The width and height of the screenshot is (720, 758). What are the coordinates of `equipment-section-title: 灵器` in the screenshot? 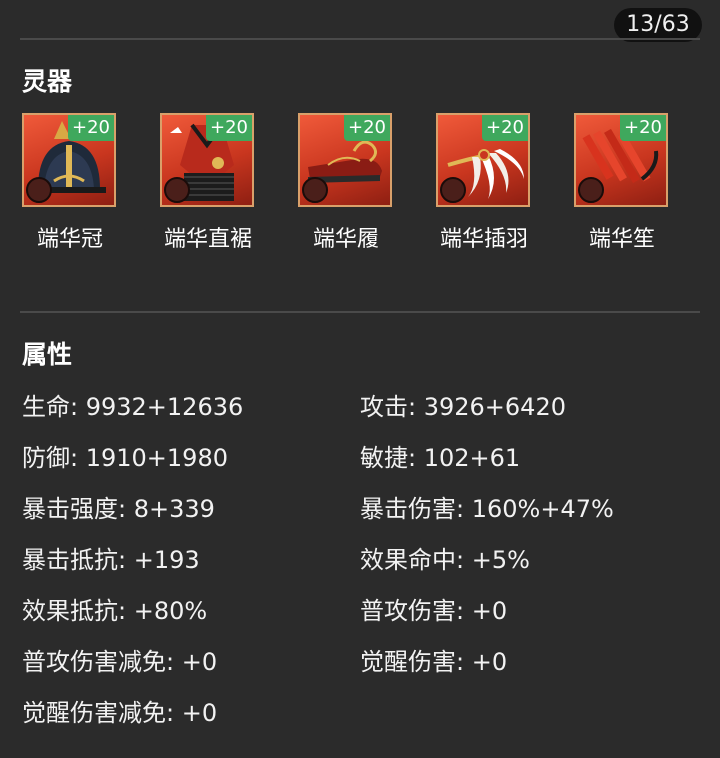 It's located at (47, 81).